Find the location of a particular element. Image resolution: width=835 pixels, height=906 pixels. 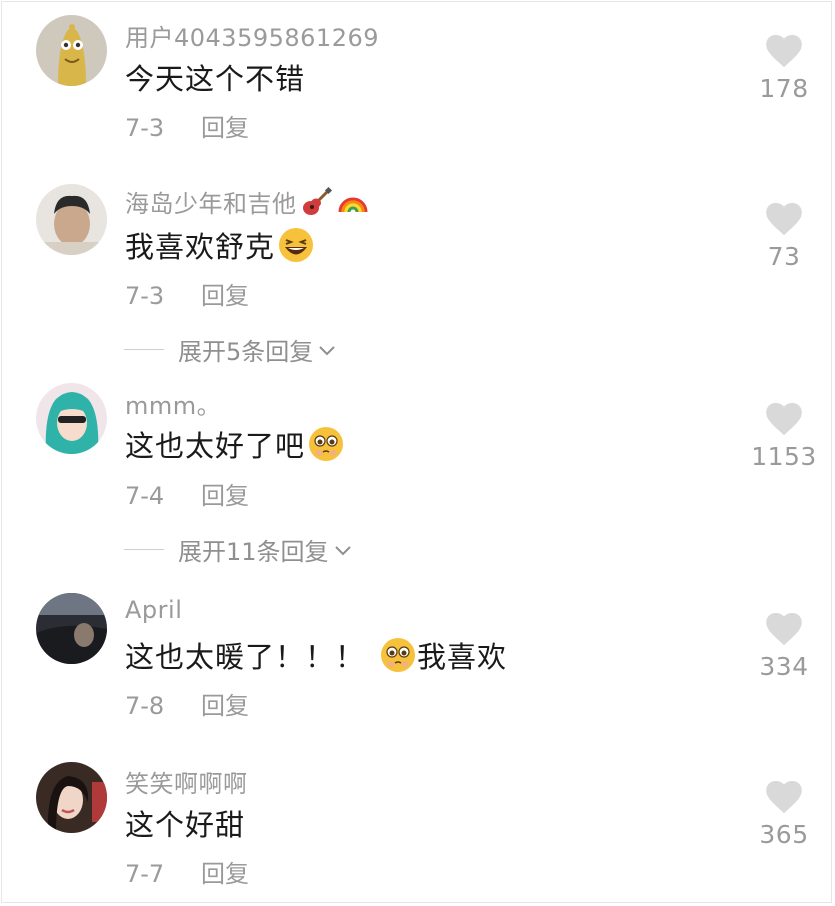

comment-username: April is located at coordinates (153, 610).